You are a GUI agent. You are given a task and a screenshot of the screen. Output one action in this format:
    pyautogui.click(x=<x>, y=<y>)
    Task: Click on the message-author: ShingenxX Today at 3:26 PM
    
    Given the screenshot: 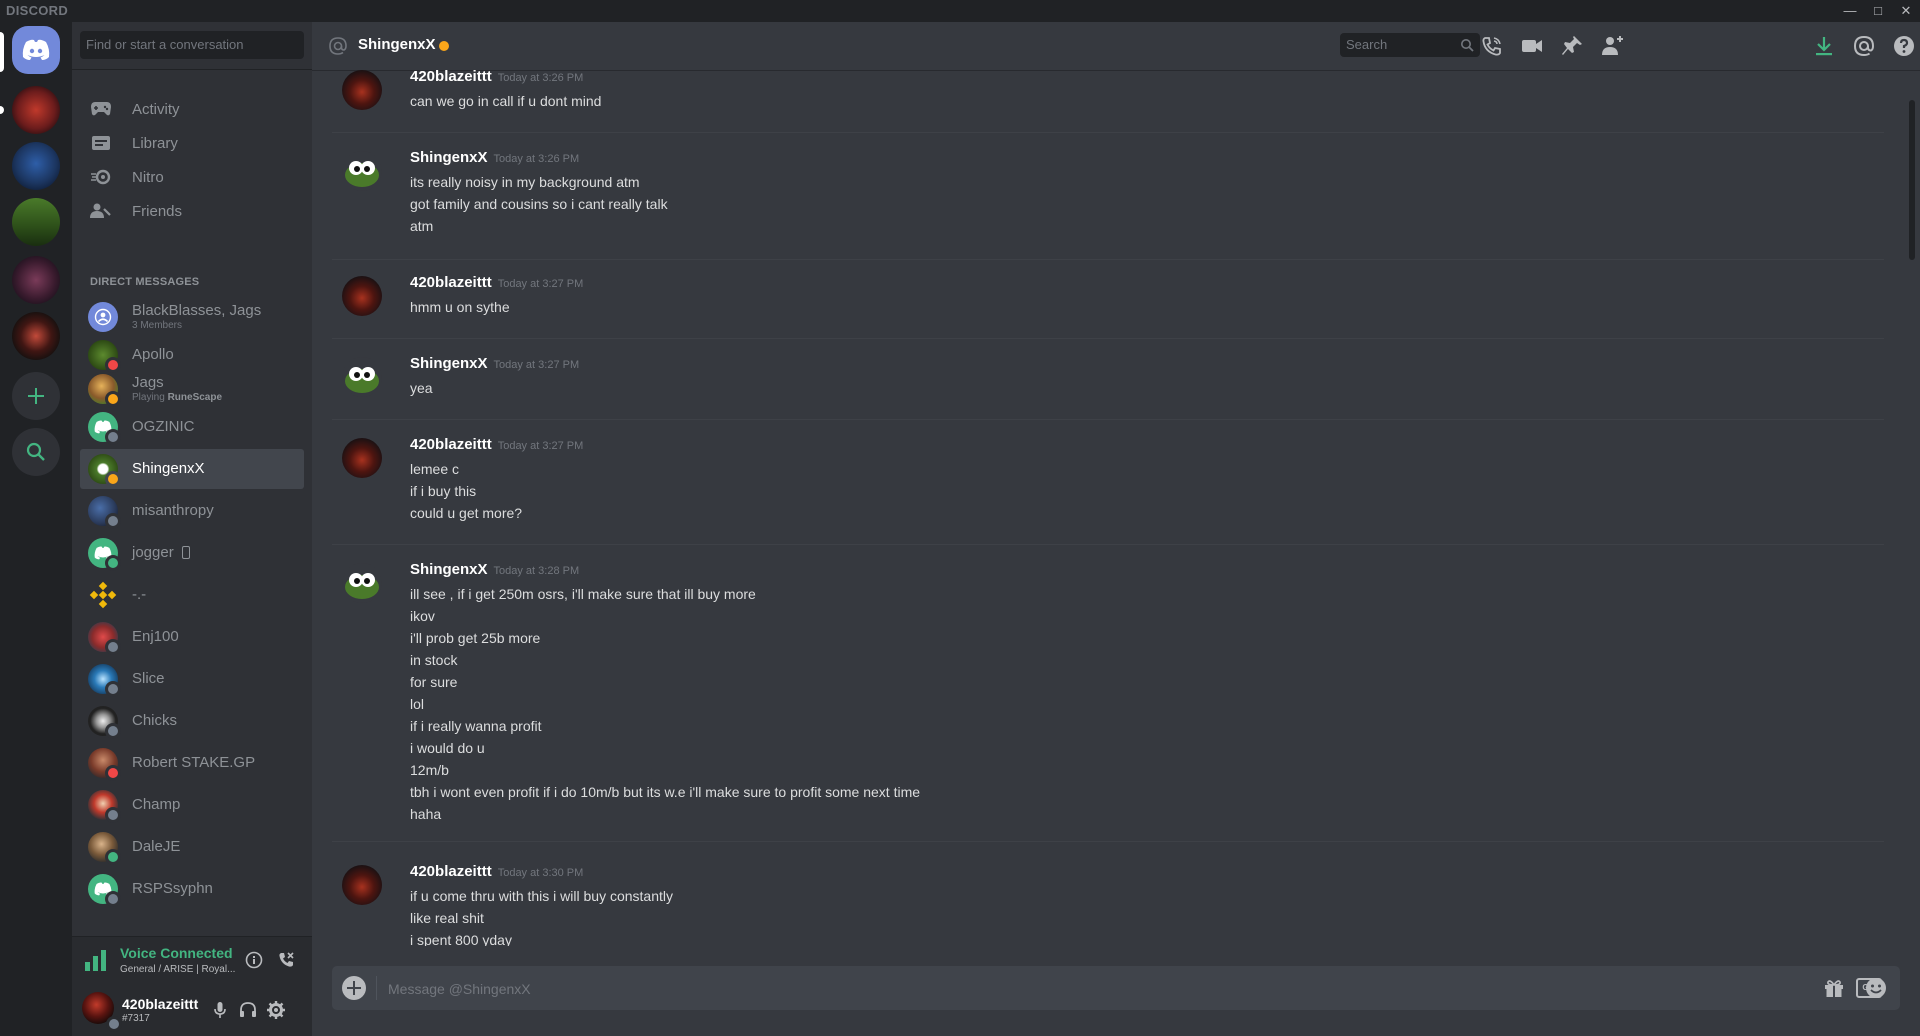 What is the action you would take?
    pyautogui.click(x=494, y=157)
    